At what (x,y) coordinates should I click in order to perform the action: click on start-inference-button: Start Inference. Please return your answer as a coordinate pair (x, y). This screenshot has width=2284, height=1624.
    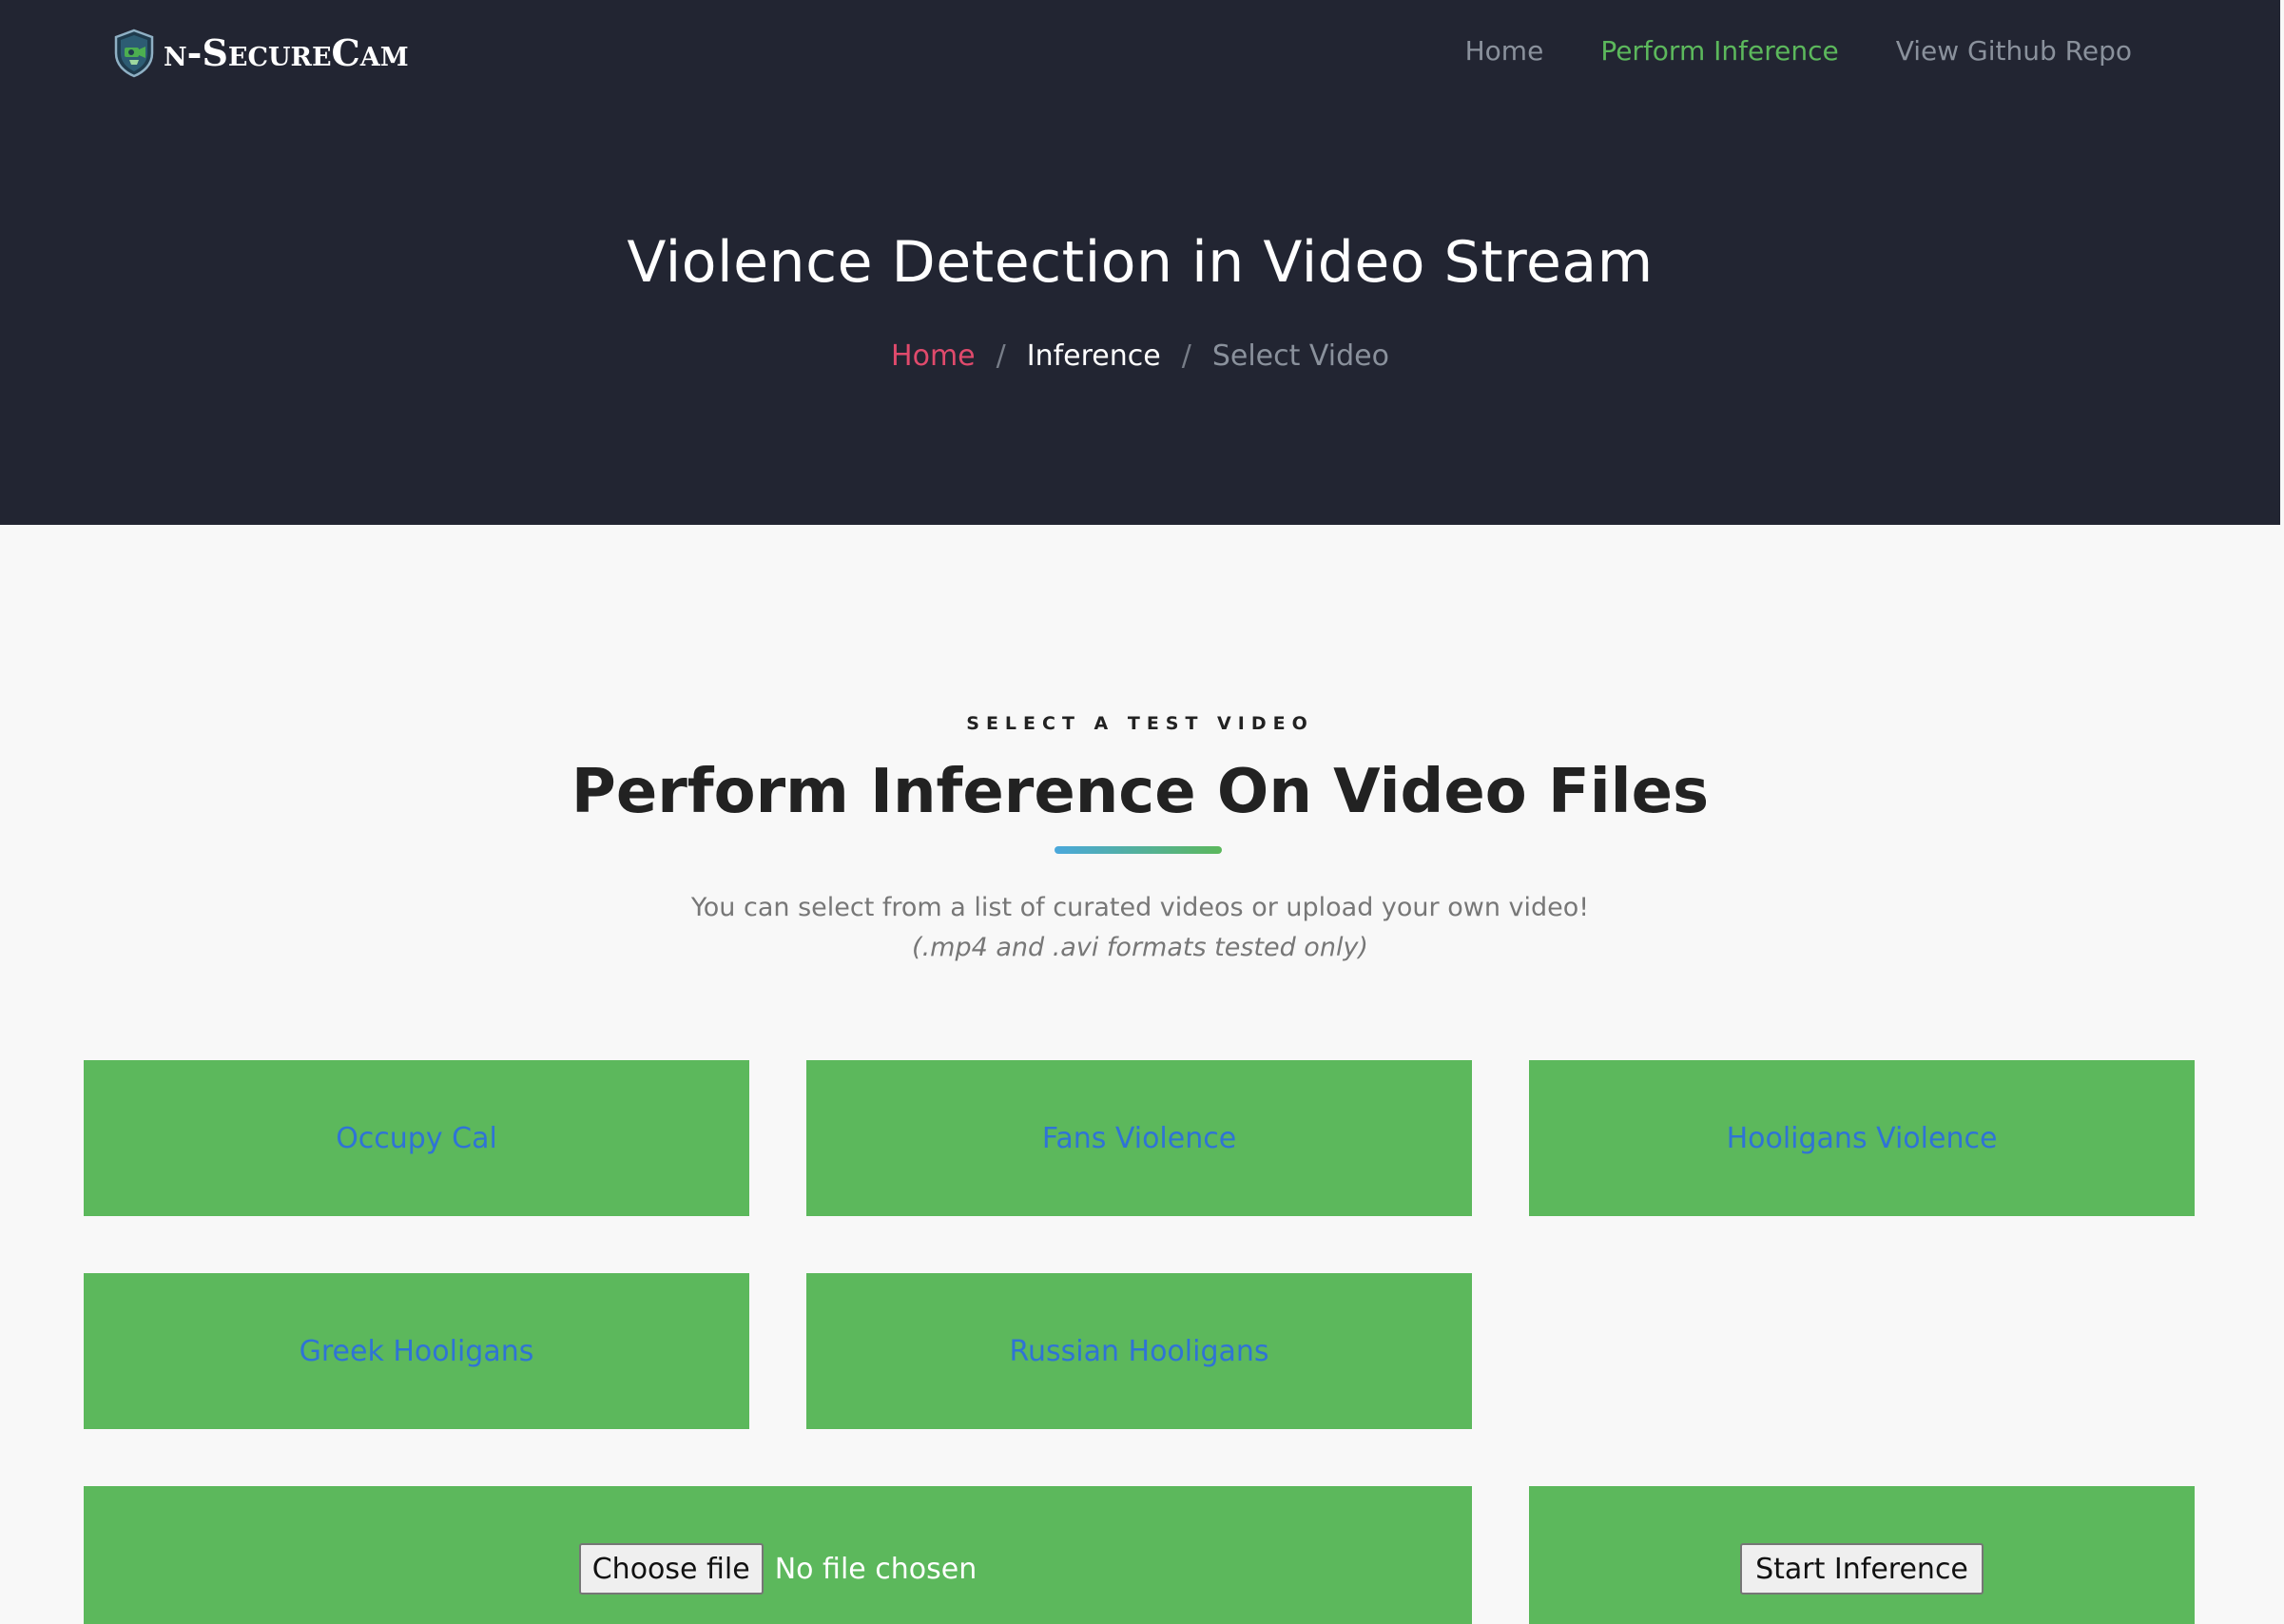
    Looking at the image, I should click on (1862, 1569).